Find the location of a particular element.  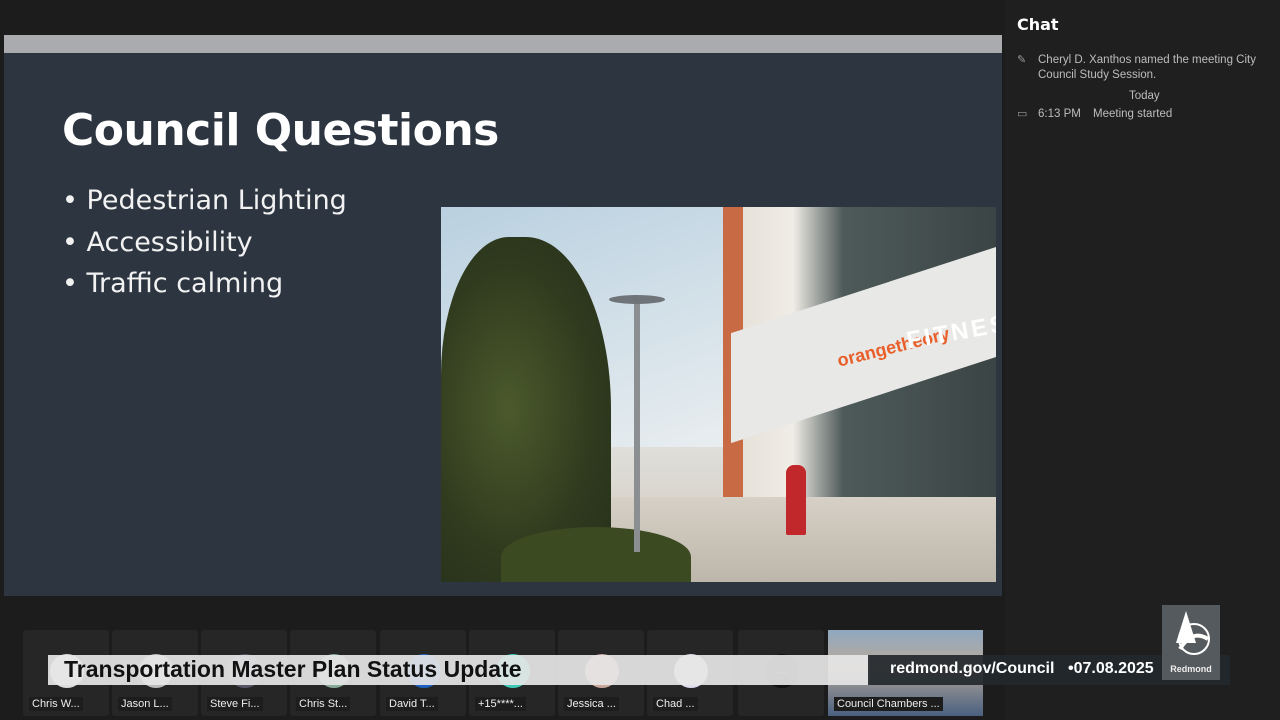

bullet-item: • Pedestrian Lighting is located at coordinates (204, 200).